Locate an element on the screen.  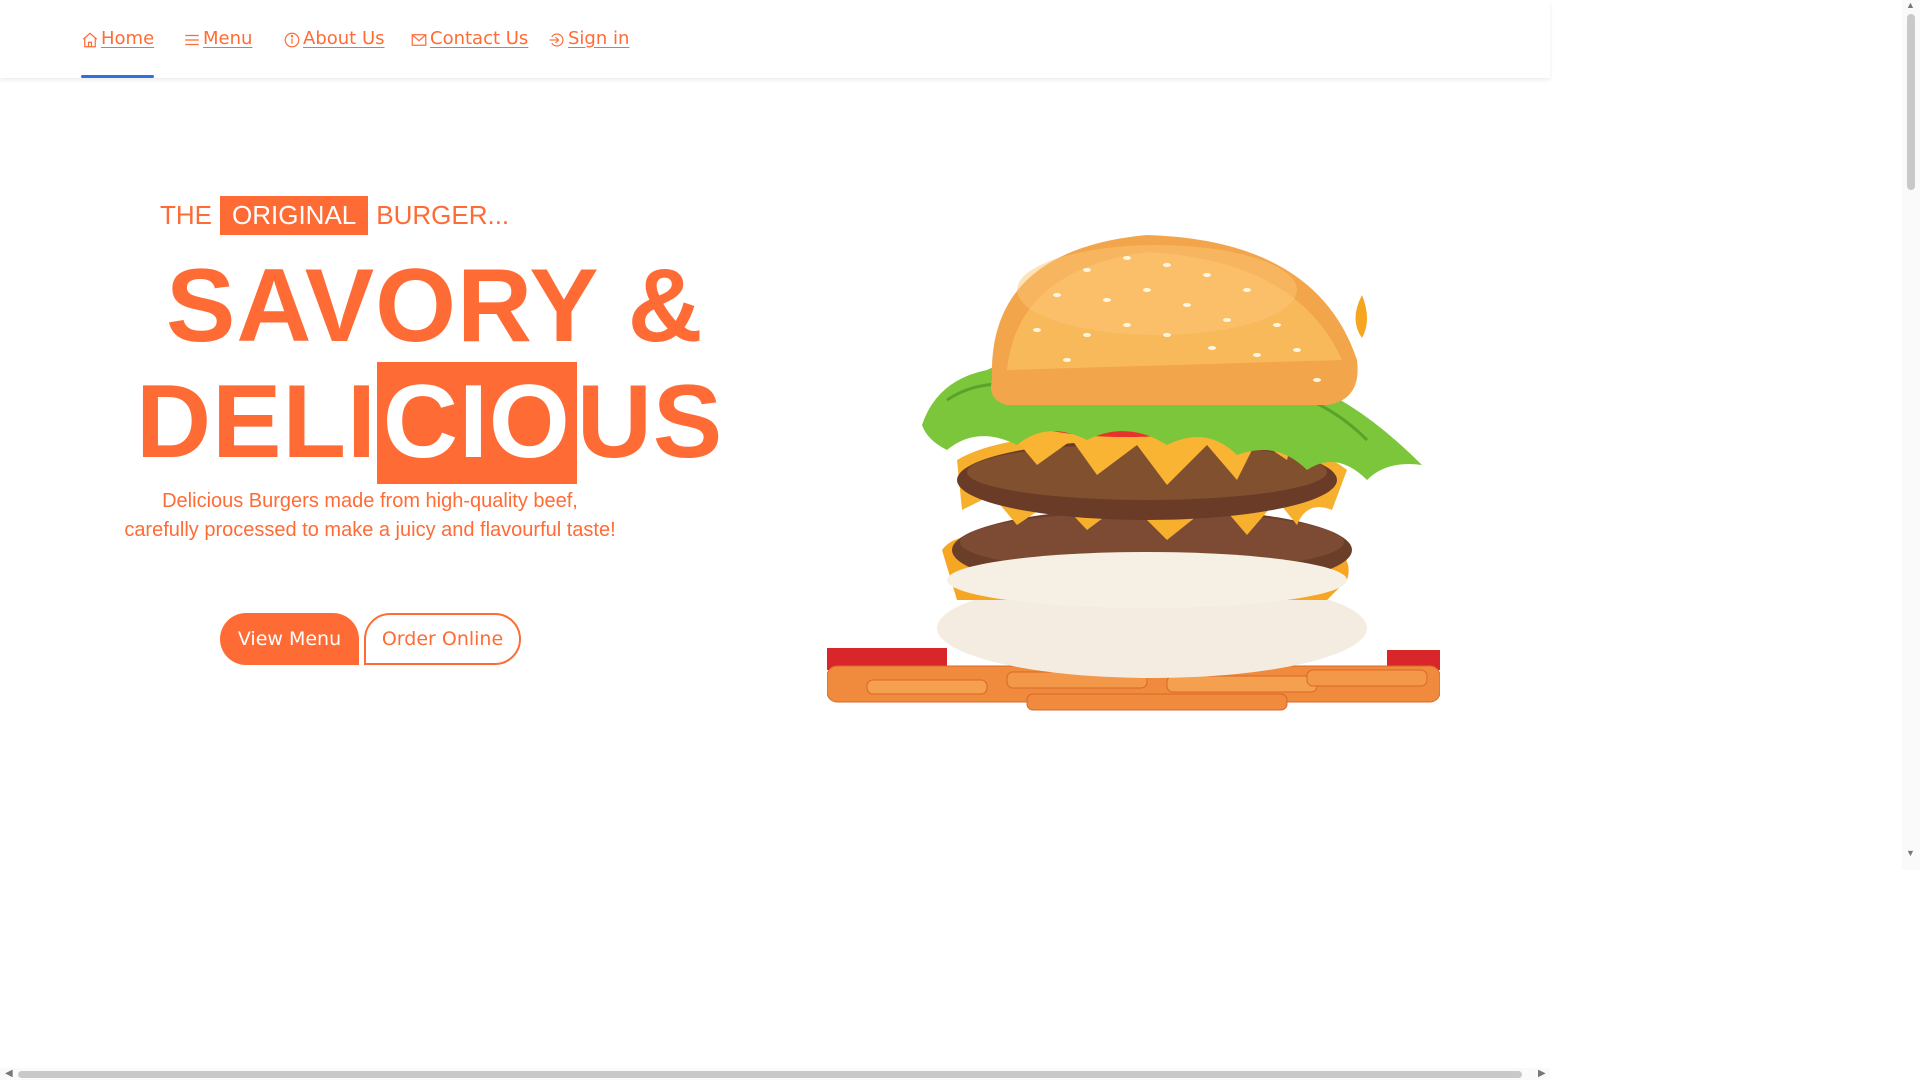
scroll-up-icon: ▲ is located at coordinates (1910, 5).